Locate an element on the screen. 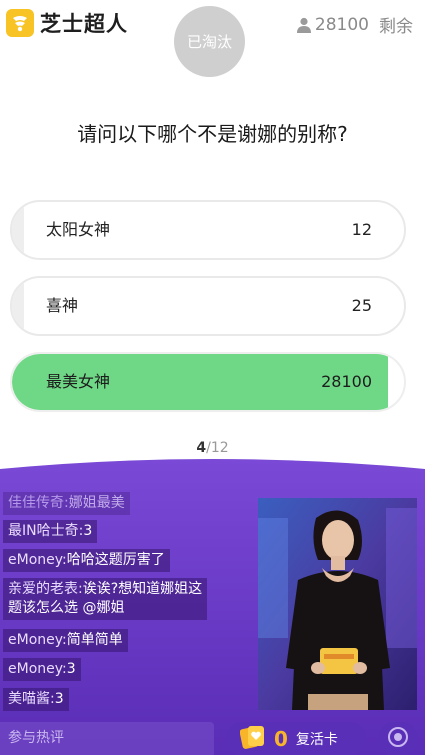 This screenshot has height=755, width=425. chat-message: 最IN哈士奇:3 is located at coordinates (50, 531).